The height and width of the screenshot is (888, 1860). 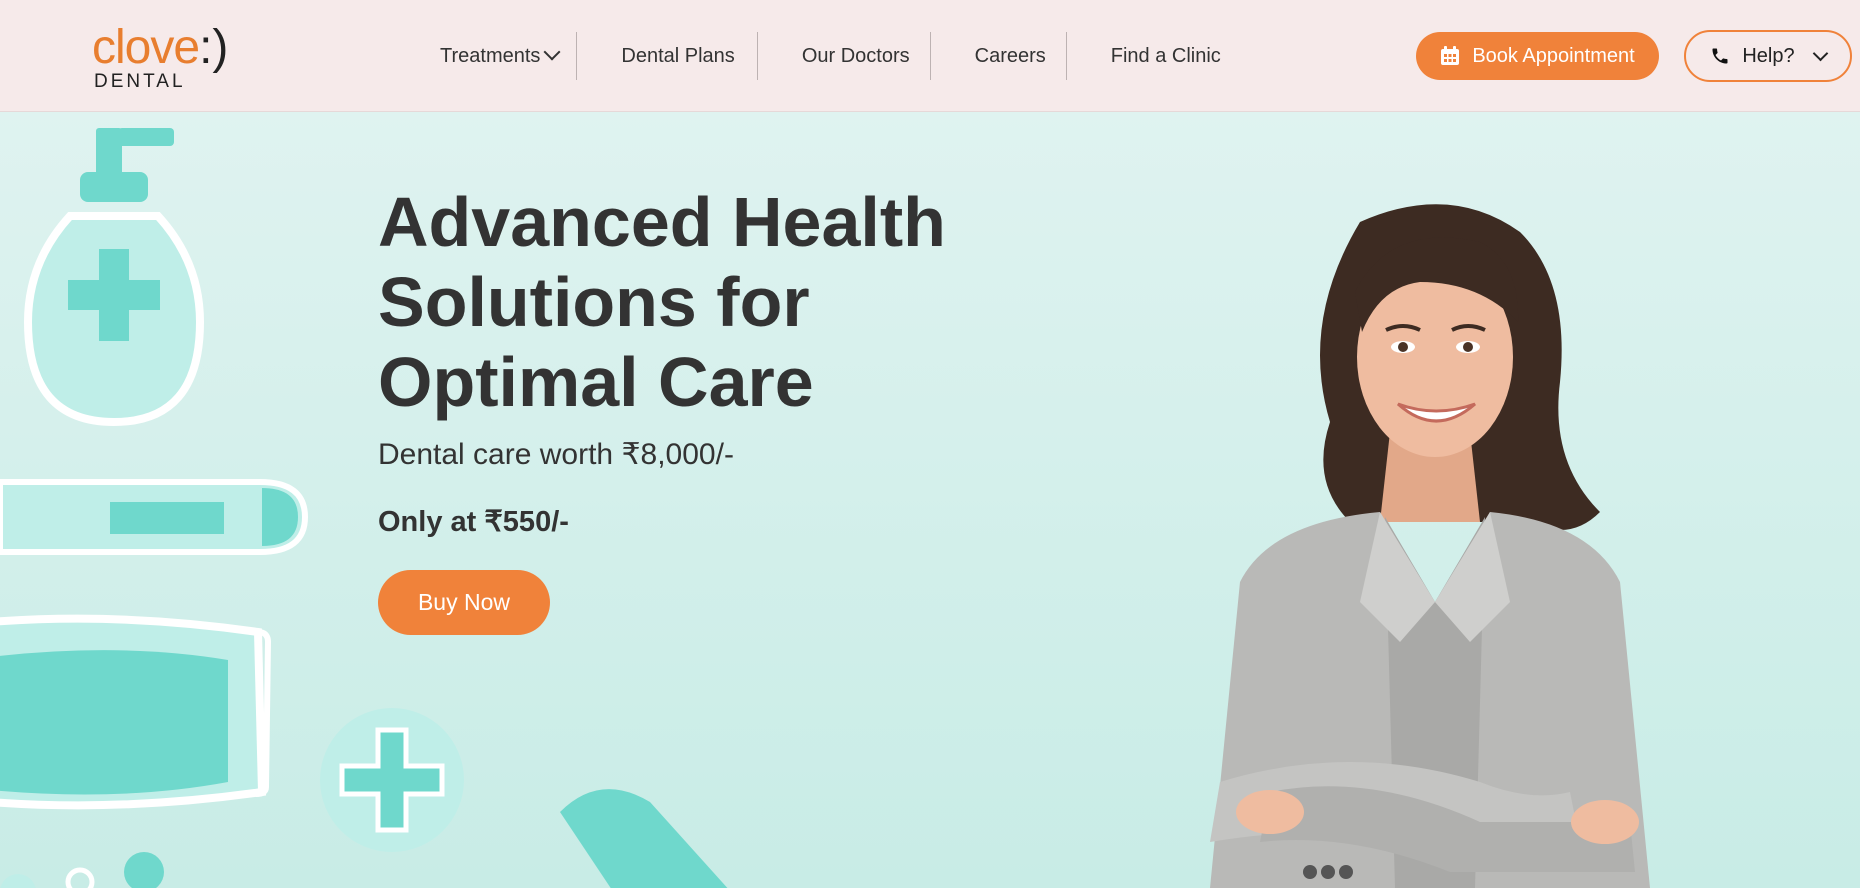 I want to click on phone-icon, so click(x=1720, y=56).